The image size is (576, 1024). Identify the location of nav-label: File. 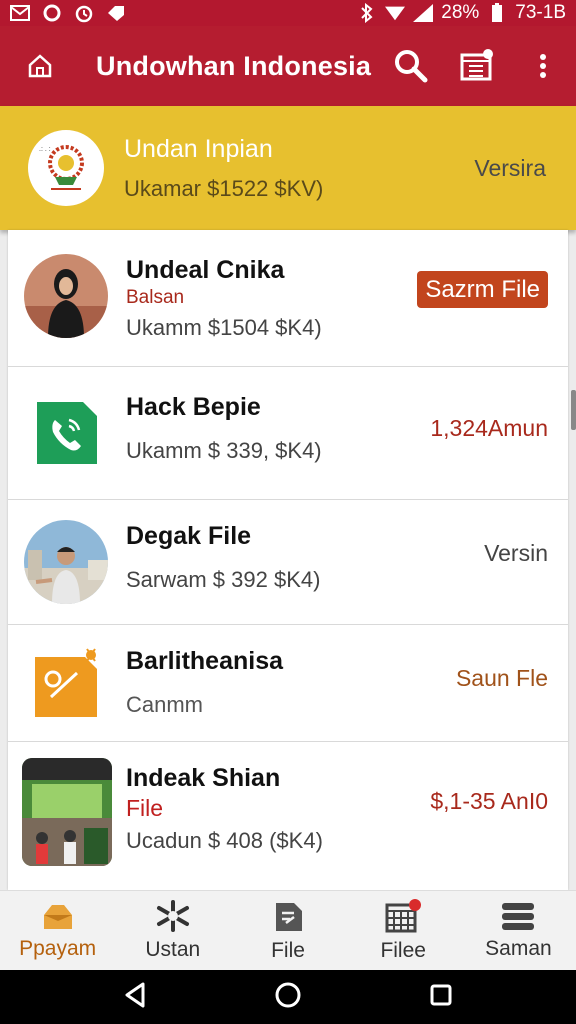
(288, 950).